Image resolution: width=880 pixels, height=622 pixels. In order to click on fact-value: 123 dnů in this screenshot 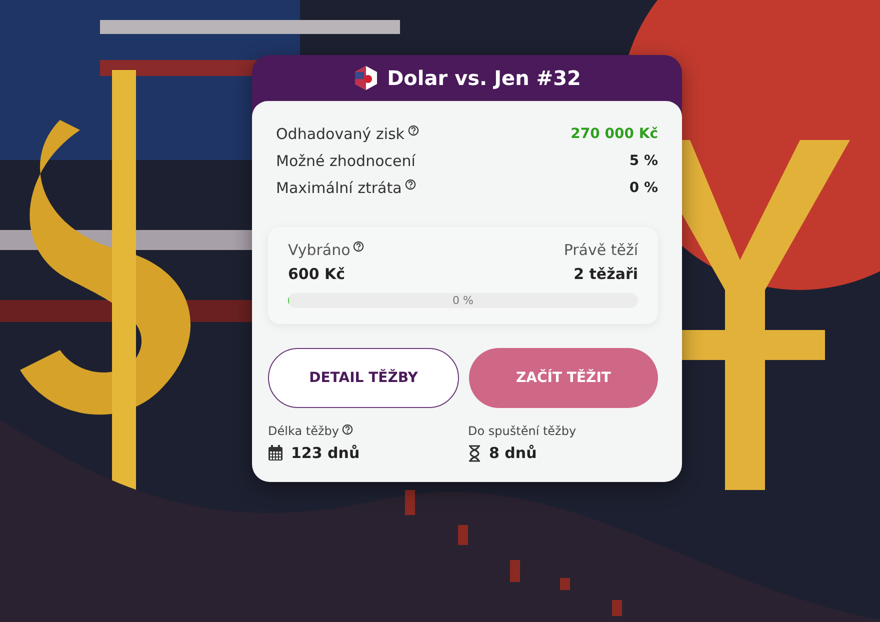, I will do `click(325, 453)`.